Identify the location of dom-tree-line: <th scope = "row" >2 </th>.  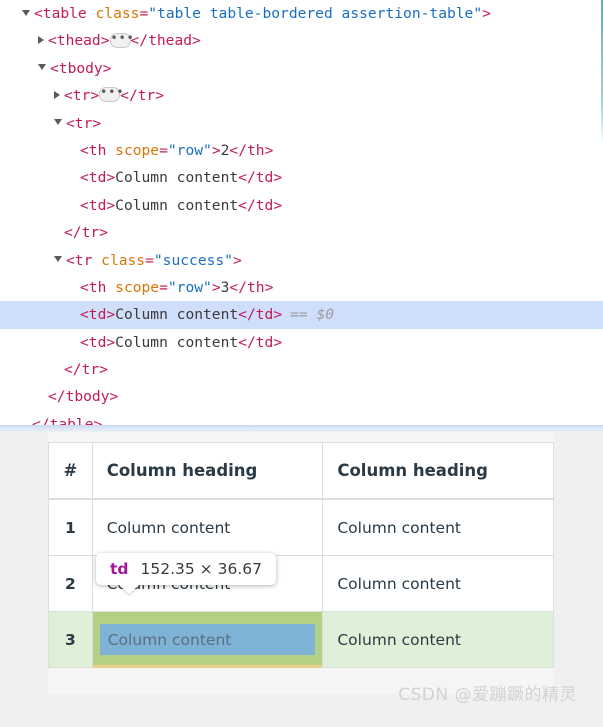
(301, 150).